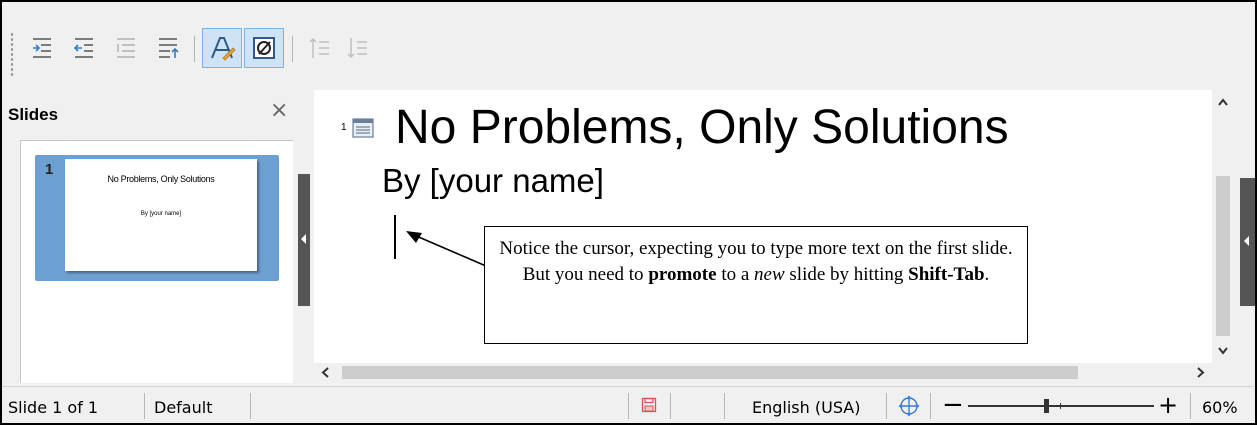 The image size is (1257, 425). I want to click on black-white-icon, so click(264, 48).